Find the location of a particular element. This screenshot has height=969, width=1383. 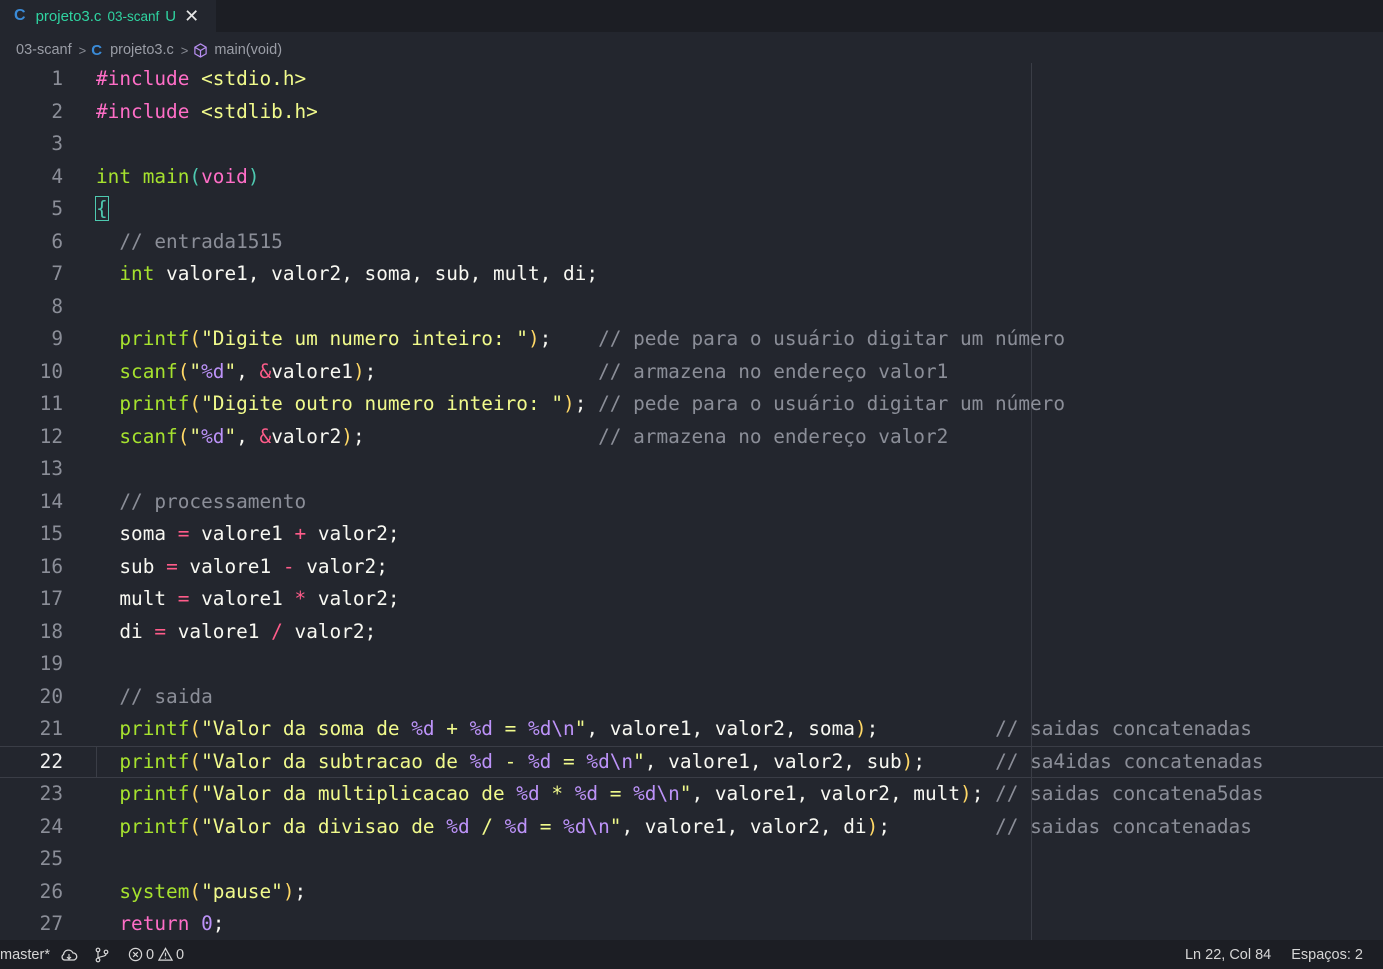

line-number: 17 is located at coordinates (51, 598).